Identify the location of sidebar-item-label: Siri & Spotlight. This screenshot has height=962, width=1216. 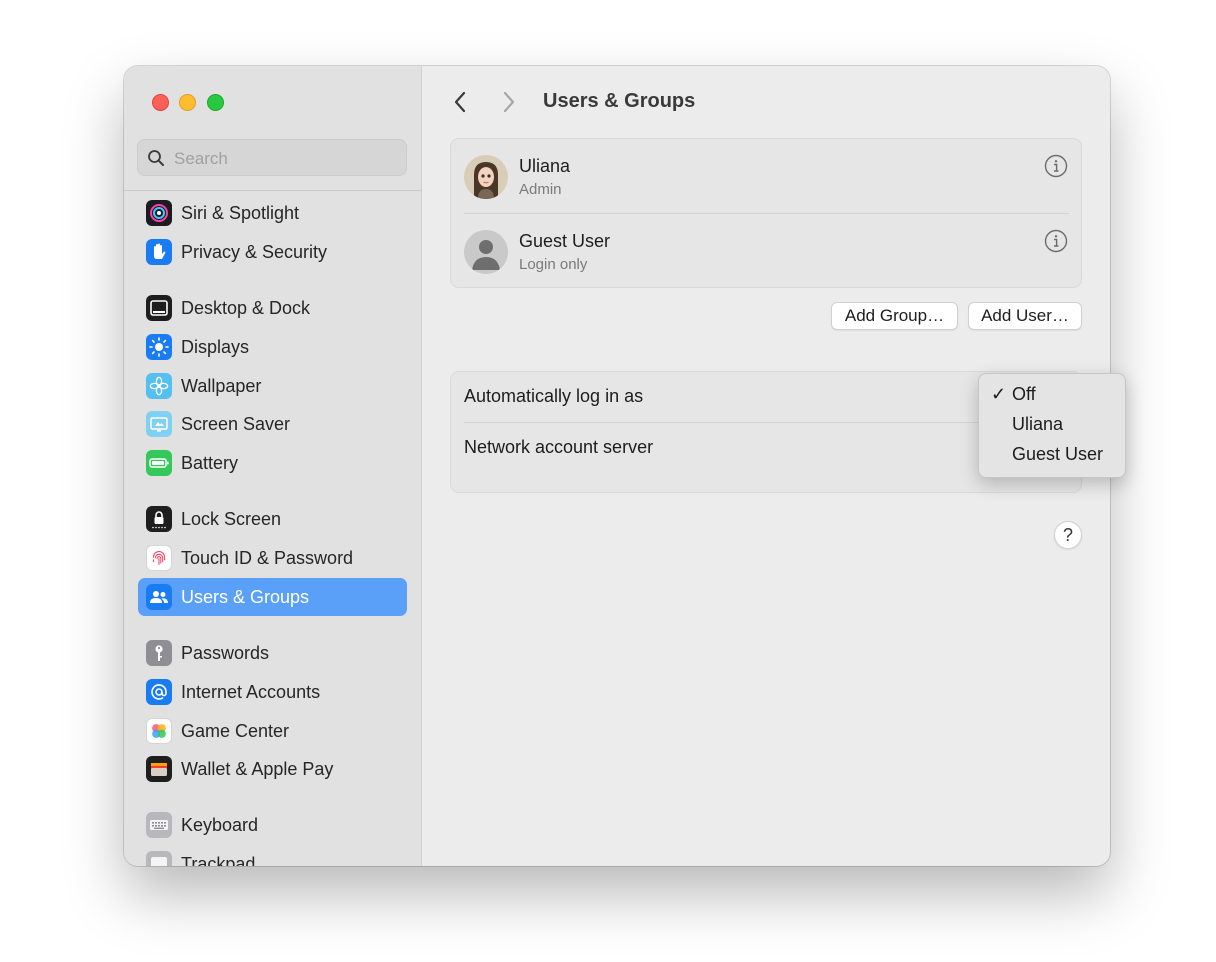
(240, 213).